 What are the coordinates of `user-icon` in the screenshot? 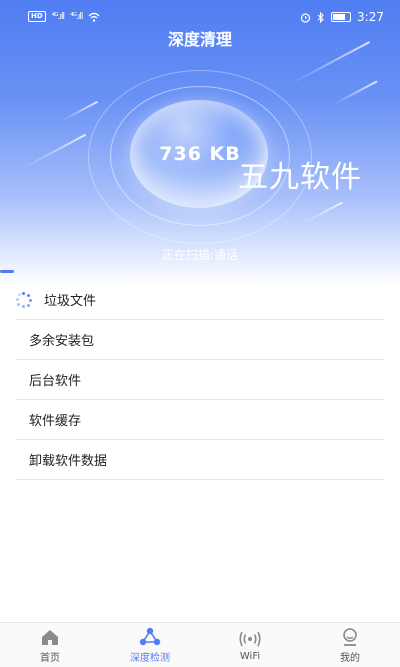 It's located at (350, 636).